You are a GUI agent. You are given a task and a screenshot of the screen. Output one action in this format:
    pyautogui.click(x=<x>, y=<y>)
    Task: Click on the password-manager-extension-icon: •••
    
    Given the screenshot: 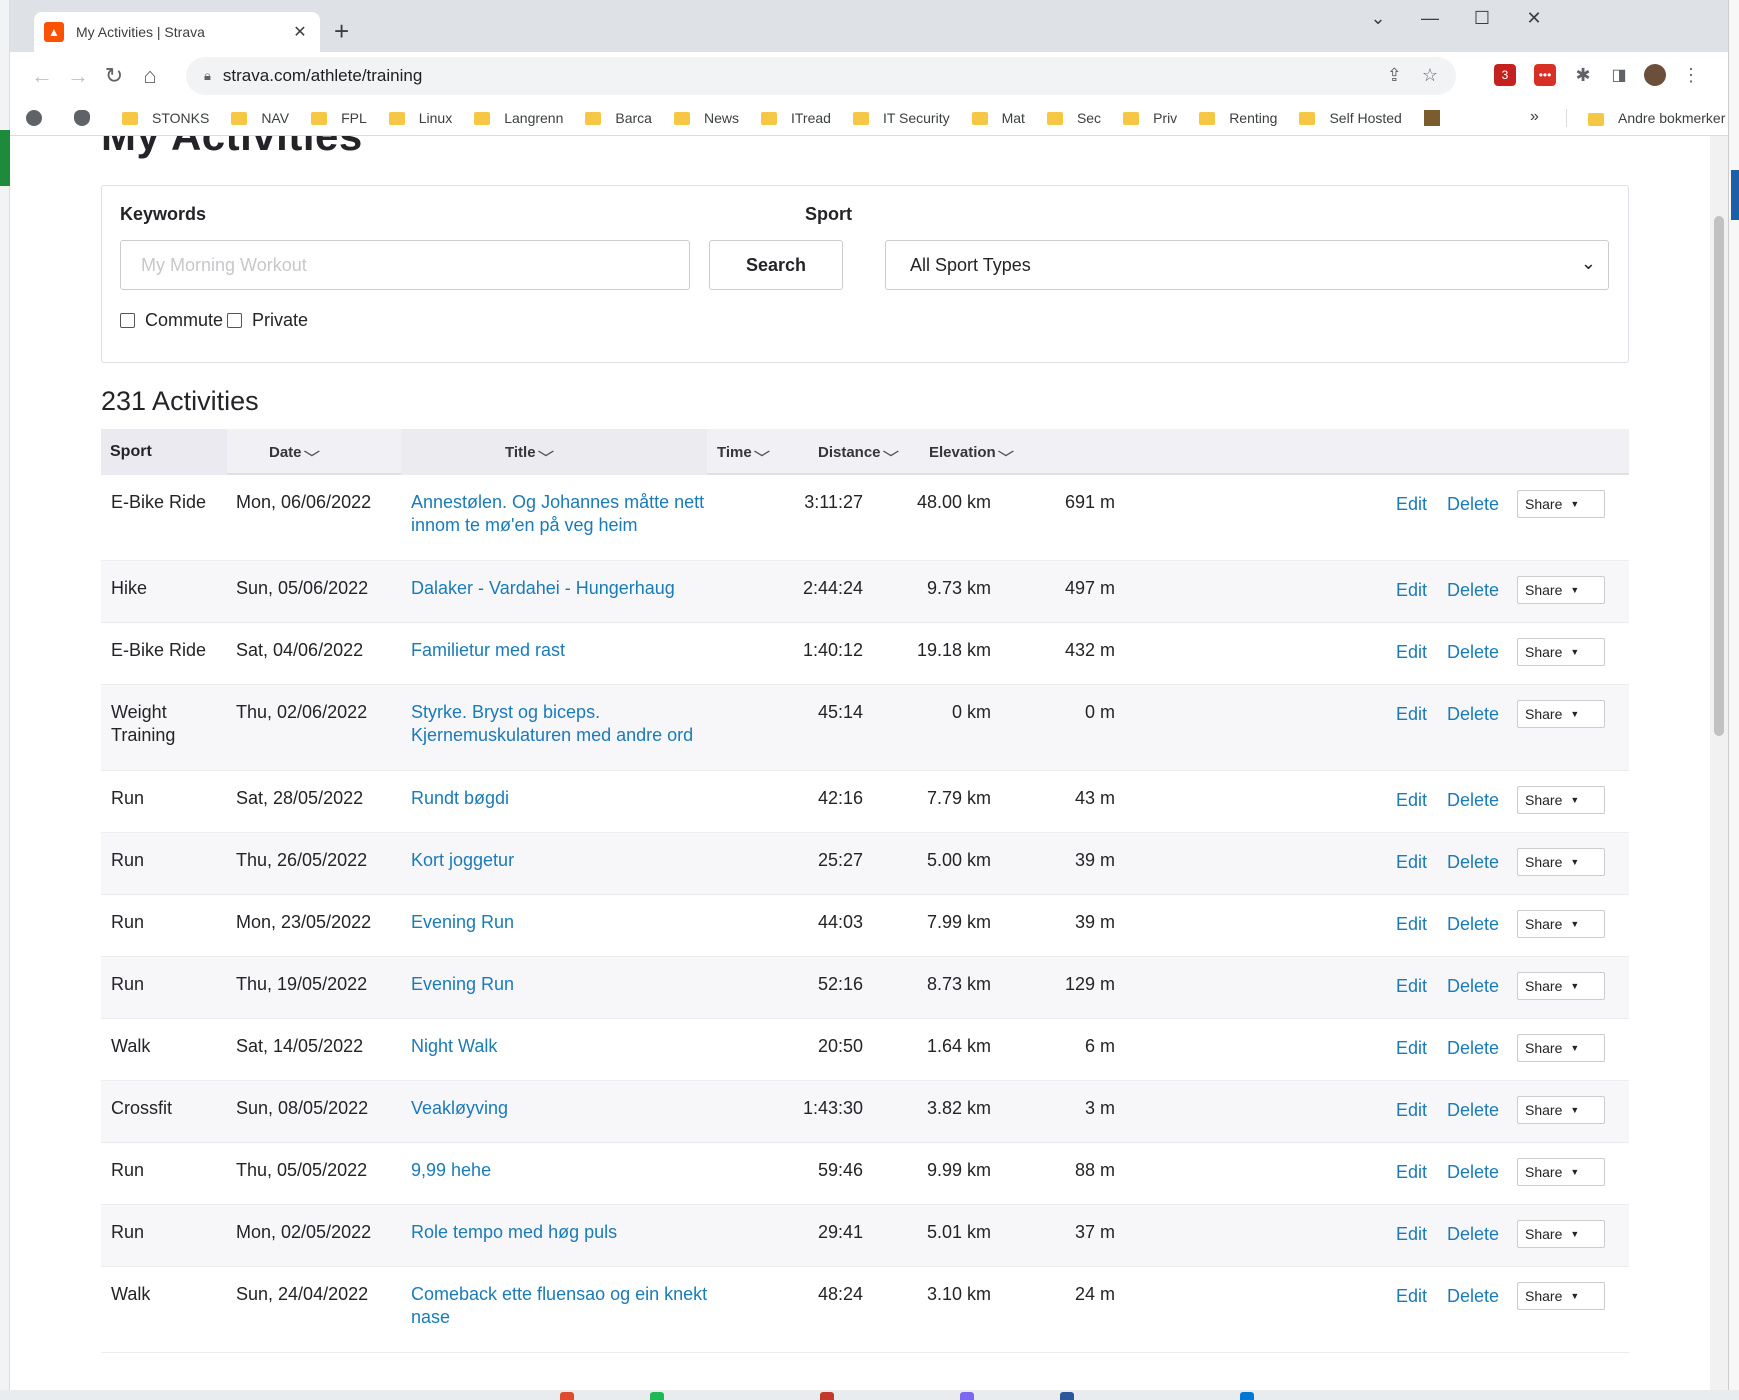 What is the action you would take?
    pyautogui.click(x=1545, y=75)
    